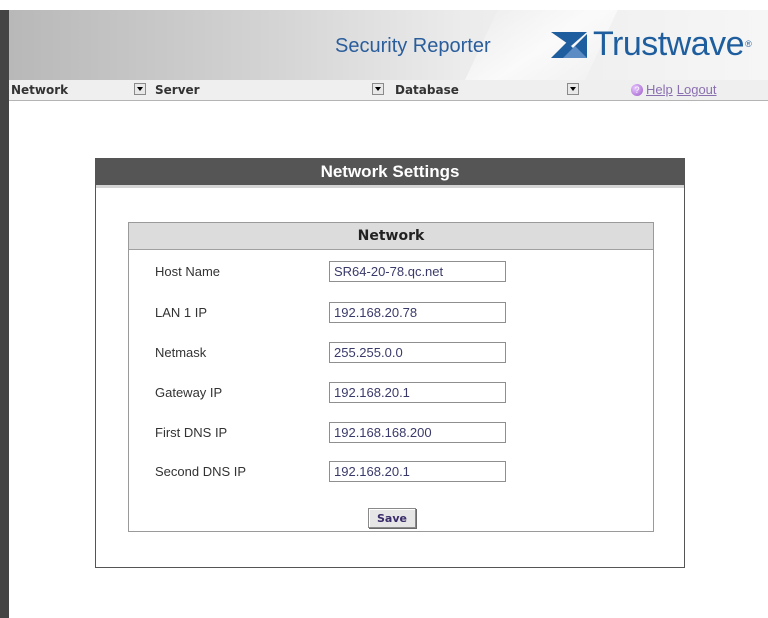 The image size is (768, 618). I want to click on lan1-ip-label: LAN 1 IP, so click(181, 312).